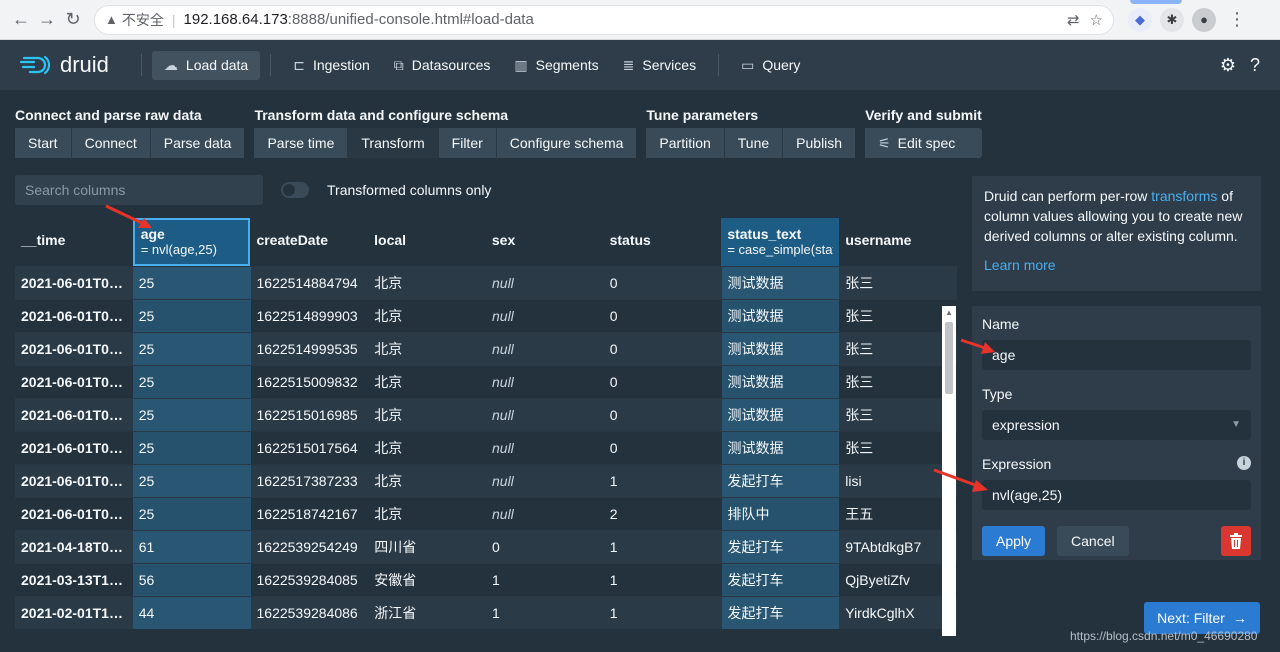 The image size is (1280, 652). What do you see at coordinates (898, 242) in the screenshot?
I see `column-header-username: username` at bounding box center [898, 242].